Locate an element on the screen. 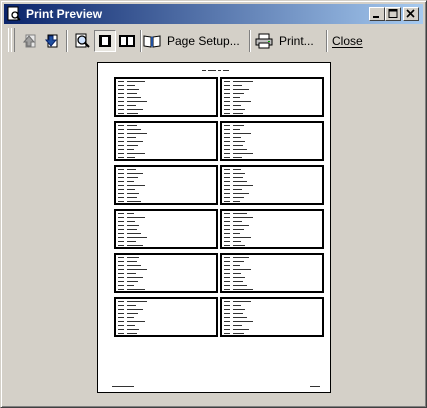  close-window-button is located at coordinates (411, 14).